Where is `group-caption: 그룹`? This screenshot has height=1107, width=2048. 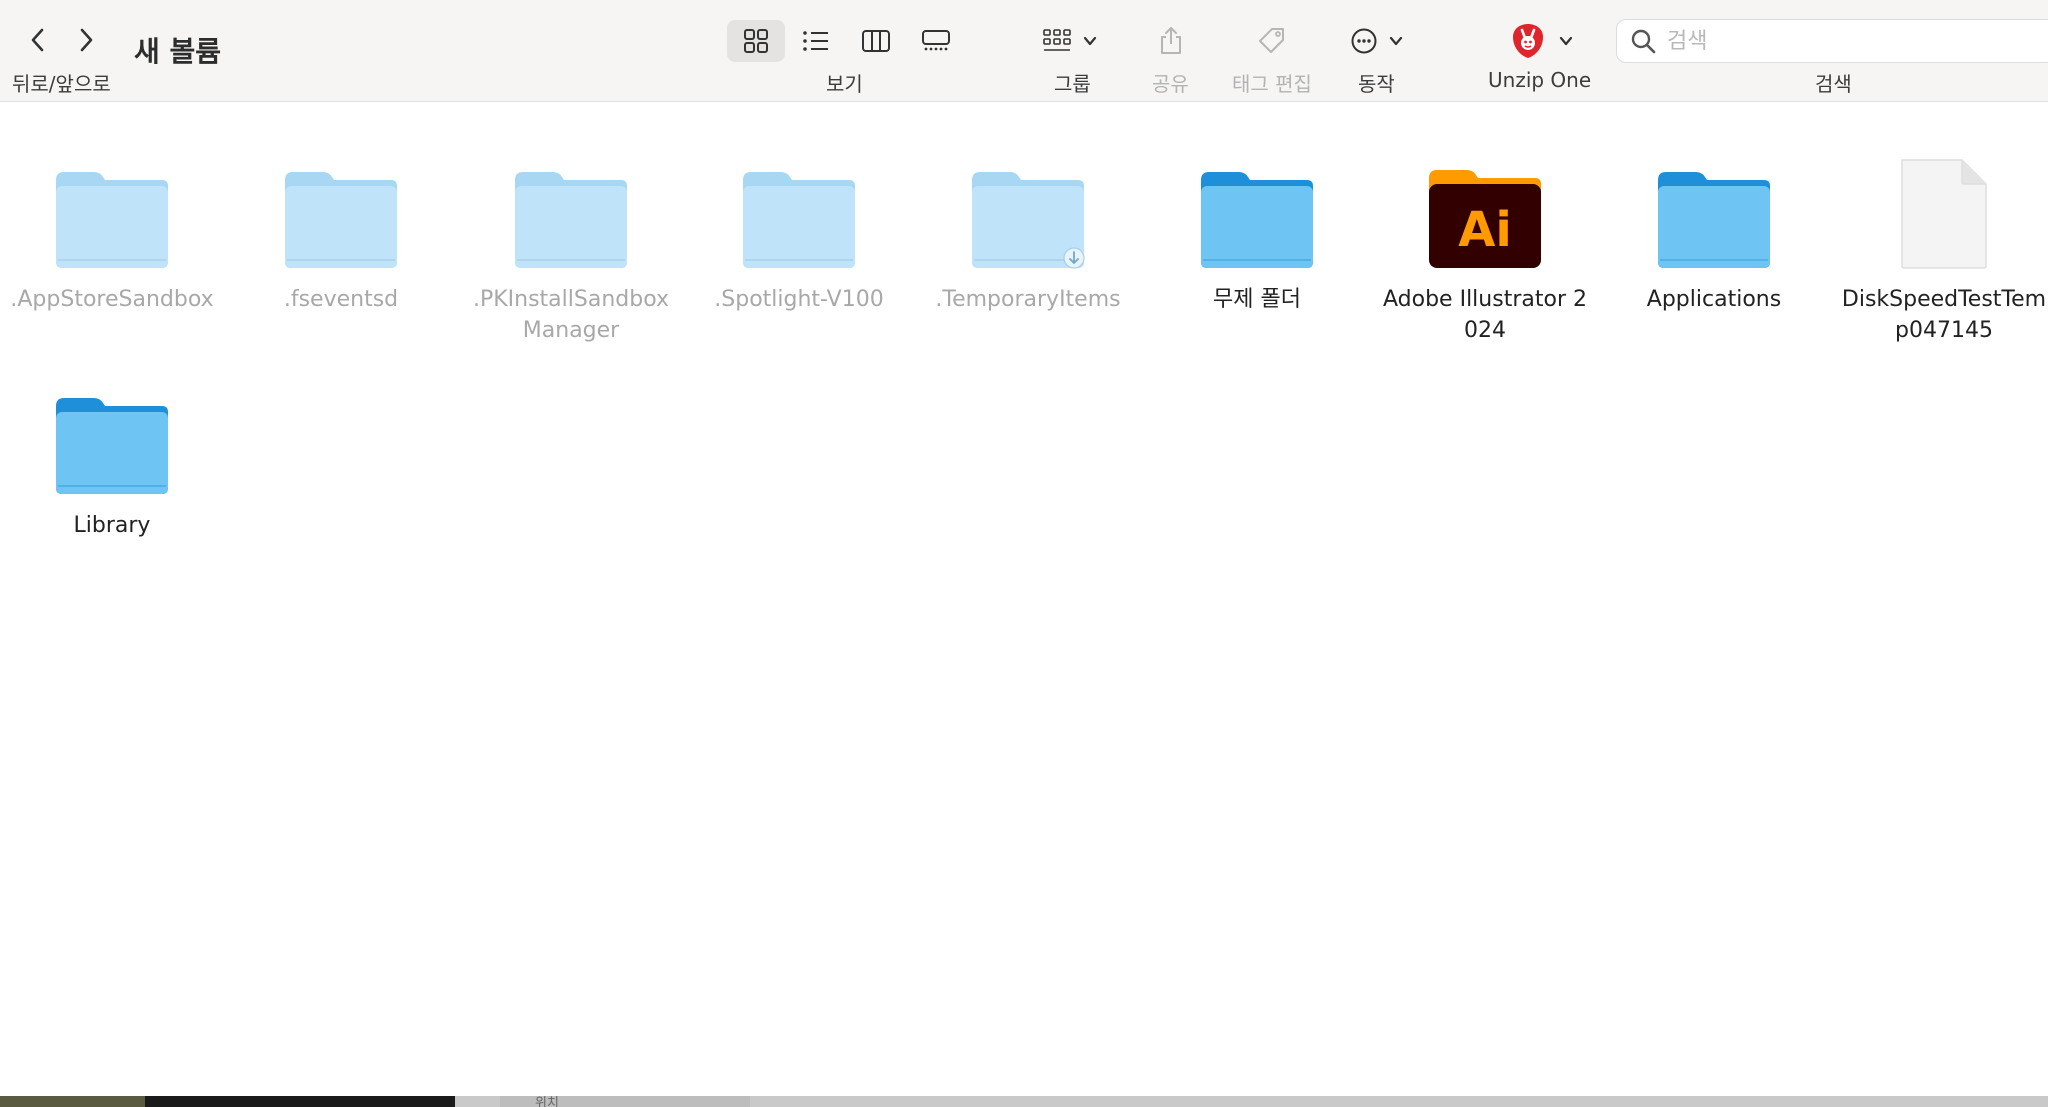
group-caption: 그룹 is located at coordinates (1072, 84).